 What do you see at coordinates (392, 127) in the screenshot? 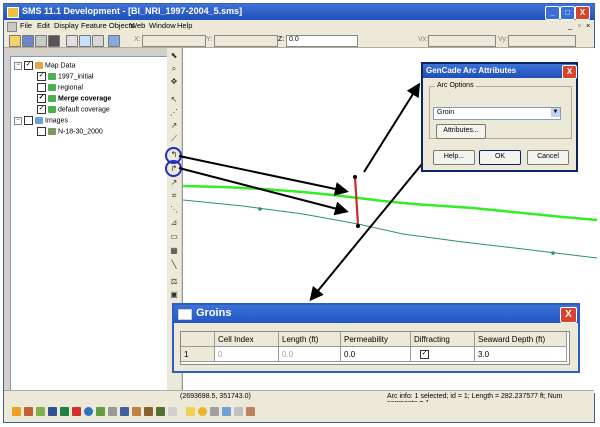
I see `annotation-arrow` at bounding box center [392, 127].